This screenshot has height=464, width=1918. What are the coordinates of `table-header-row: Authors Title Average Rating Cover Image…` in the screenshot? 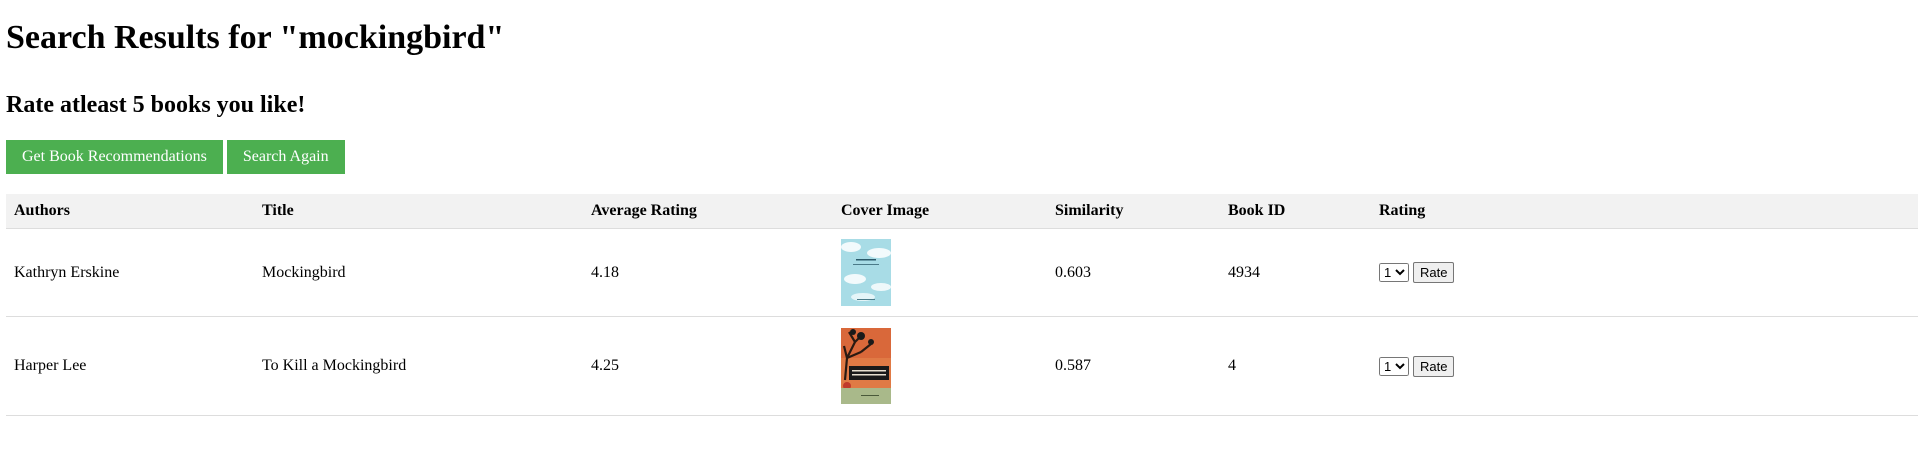 It's located at (962, 211).